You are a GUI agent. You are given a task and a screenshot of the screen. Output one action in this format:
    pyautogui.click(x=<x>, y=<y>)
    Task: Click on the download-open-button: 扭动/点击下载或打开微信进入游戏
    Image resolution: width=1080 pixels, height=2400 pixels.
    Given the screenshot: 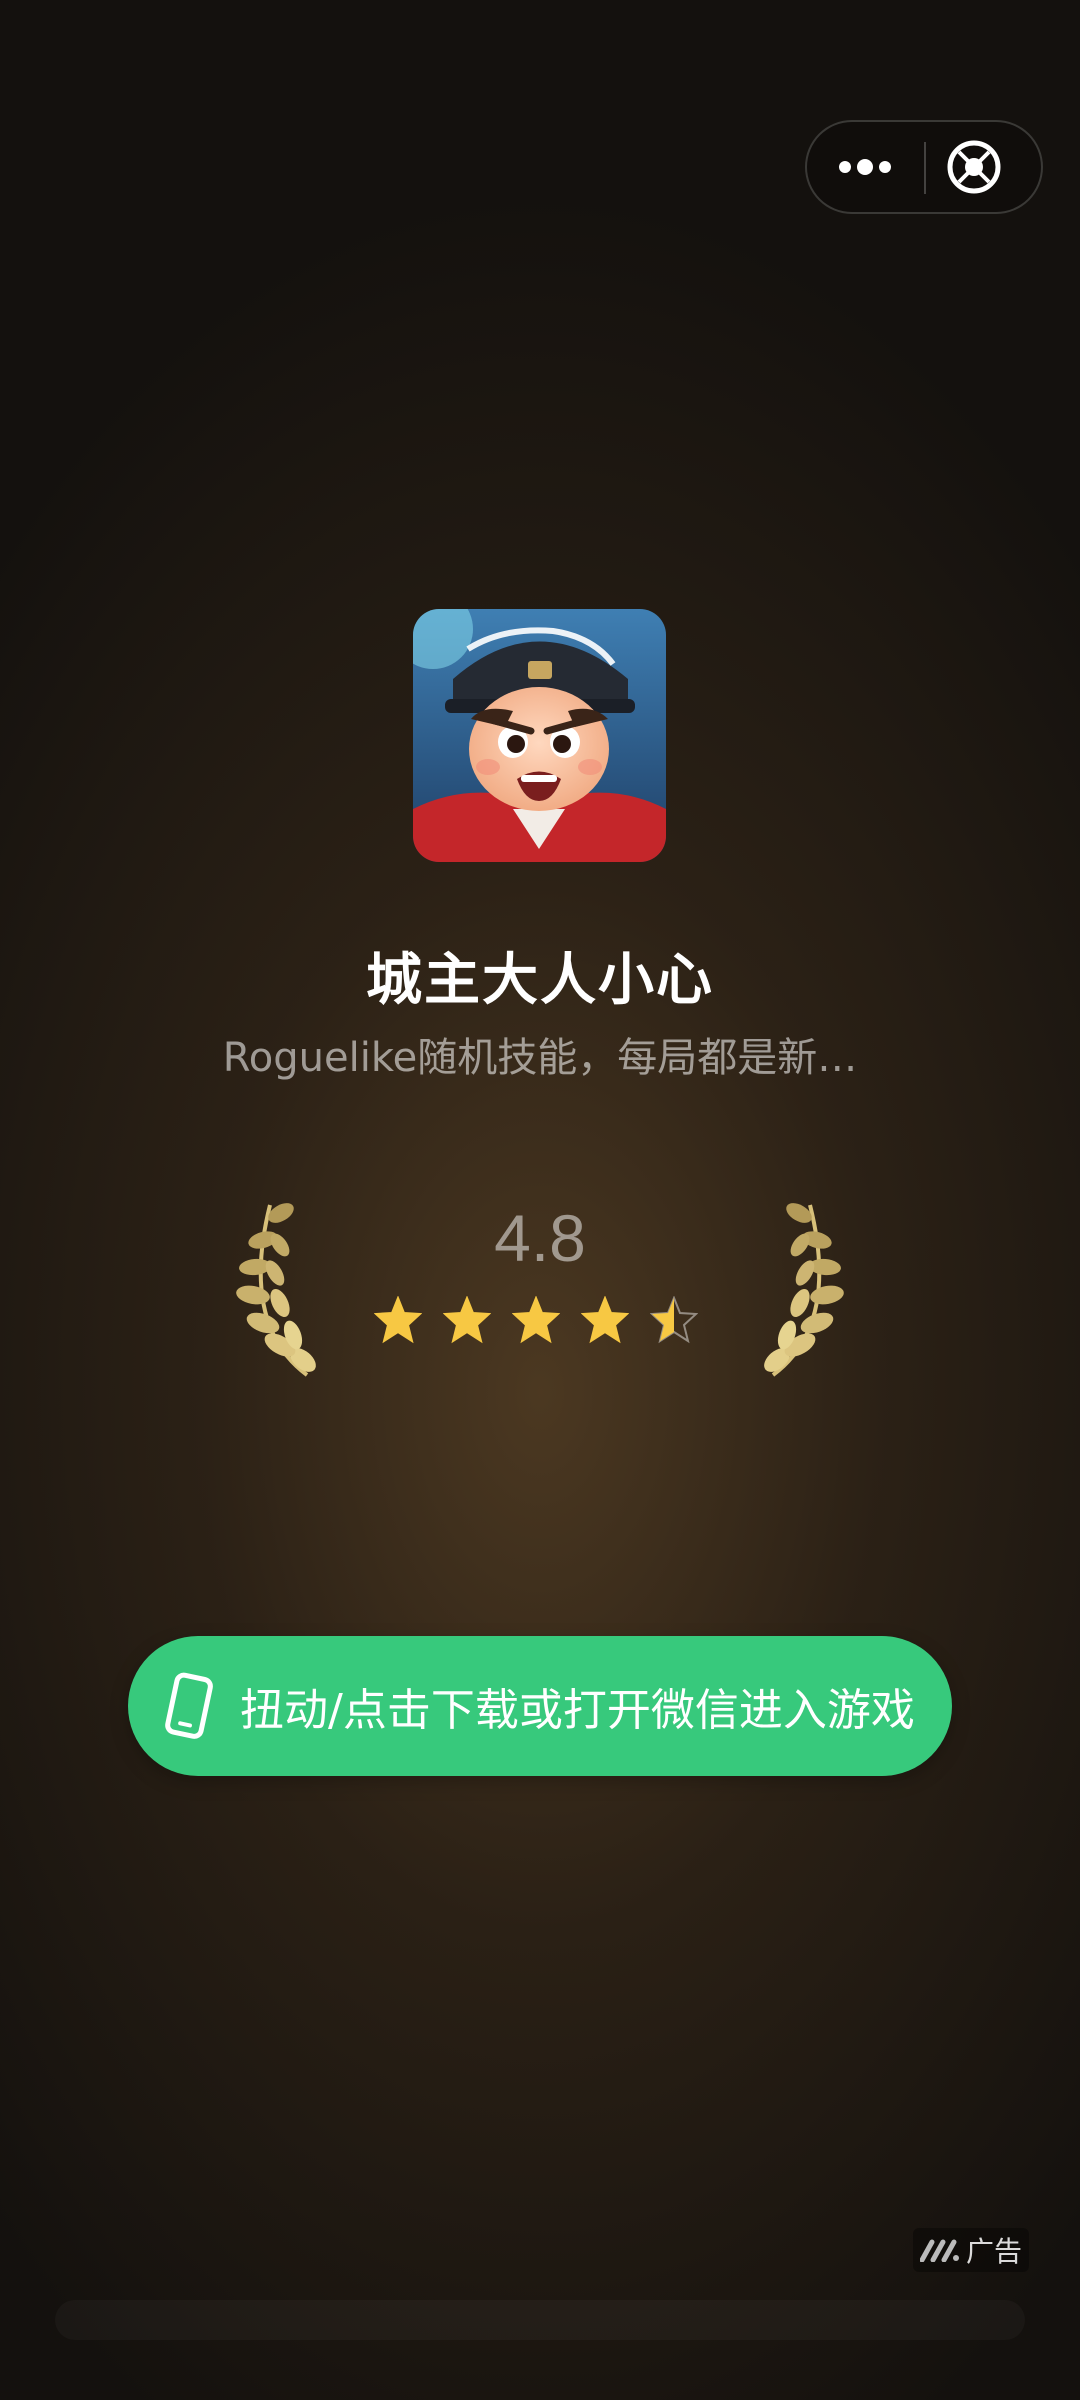 What is the action you would take?
    pyautogui.click(x=540, y=1706)
    